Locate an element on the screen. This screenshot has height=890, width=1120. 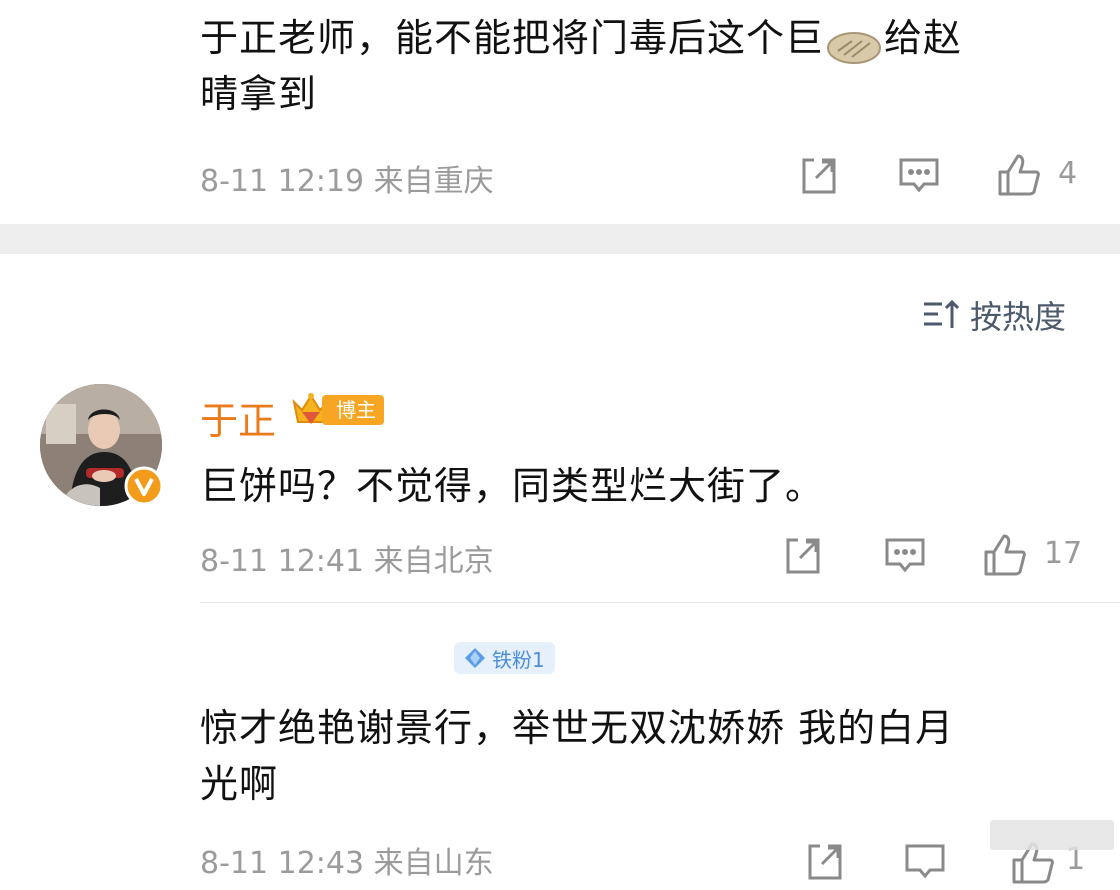
comment-text: 巨饼吗？不觉得，同类型烂大街了。 is located at coordinates (512, 486).